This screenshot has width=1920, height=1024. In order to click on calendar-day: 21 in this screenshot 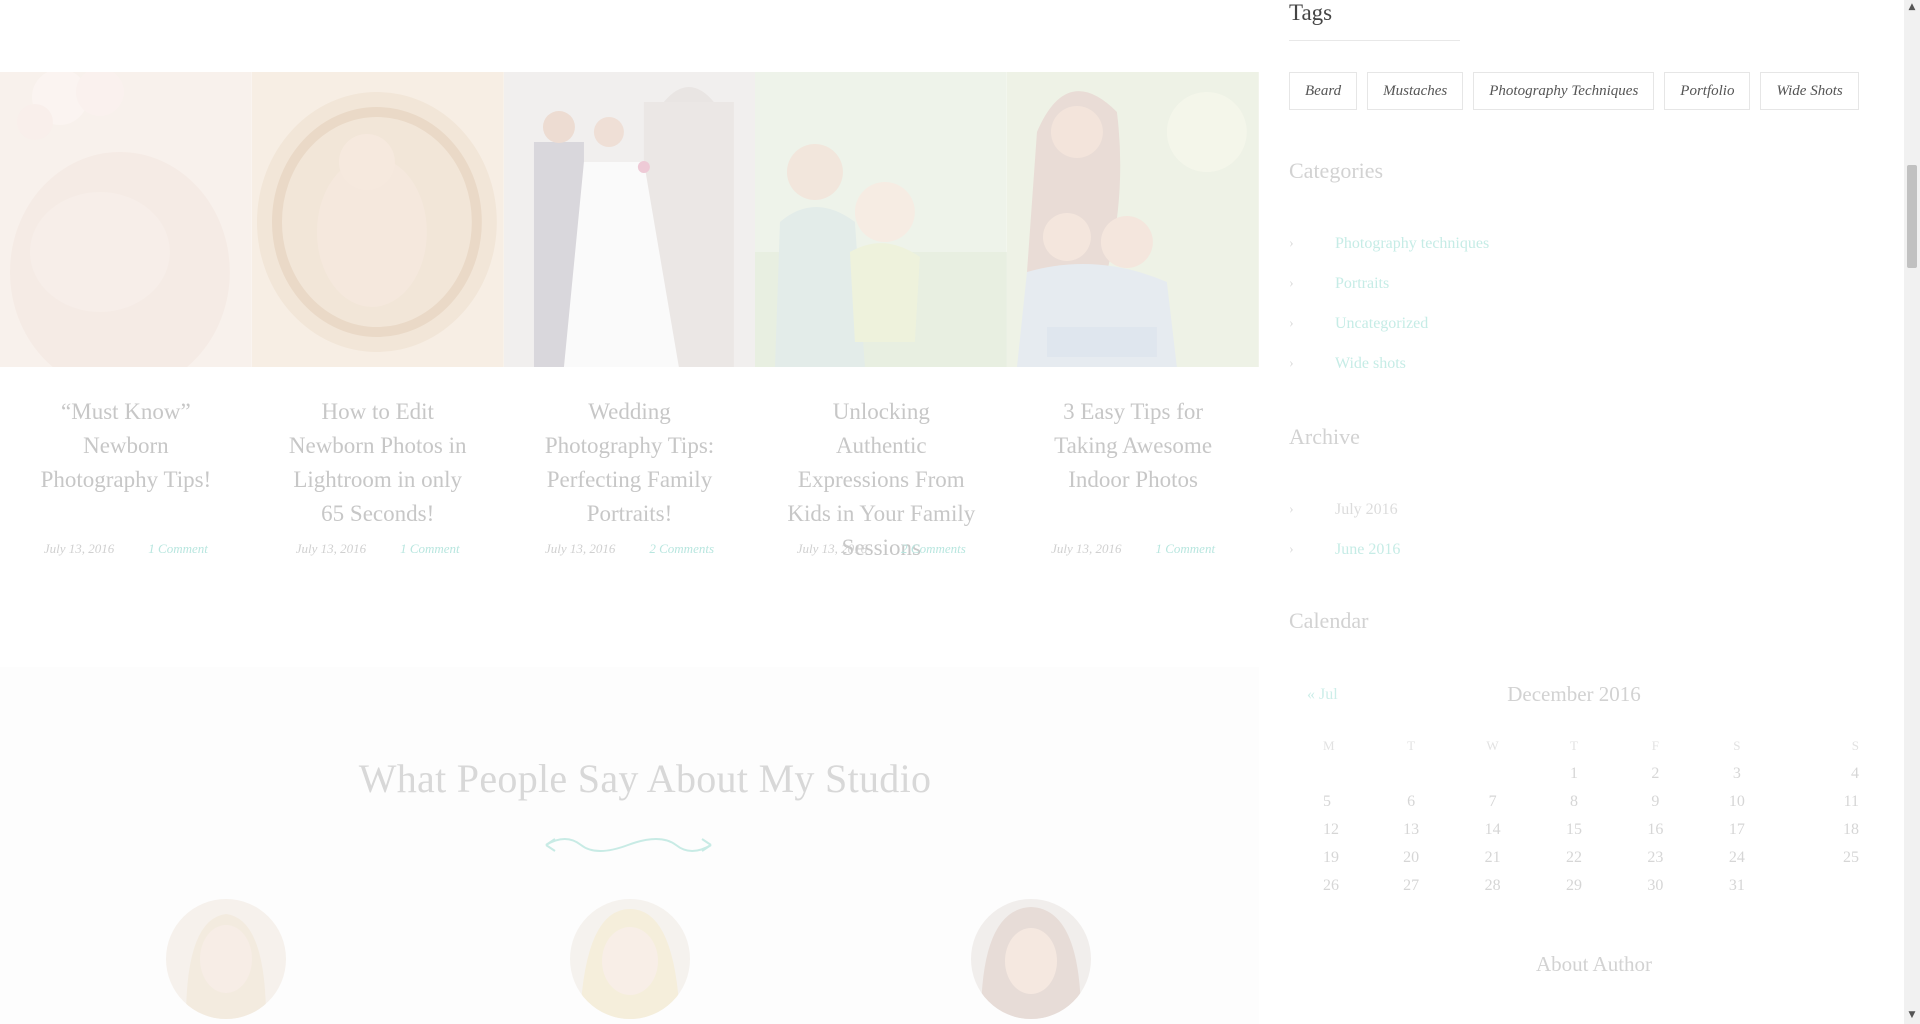, I will do `click(1492, 857)`.